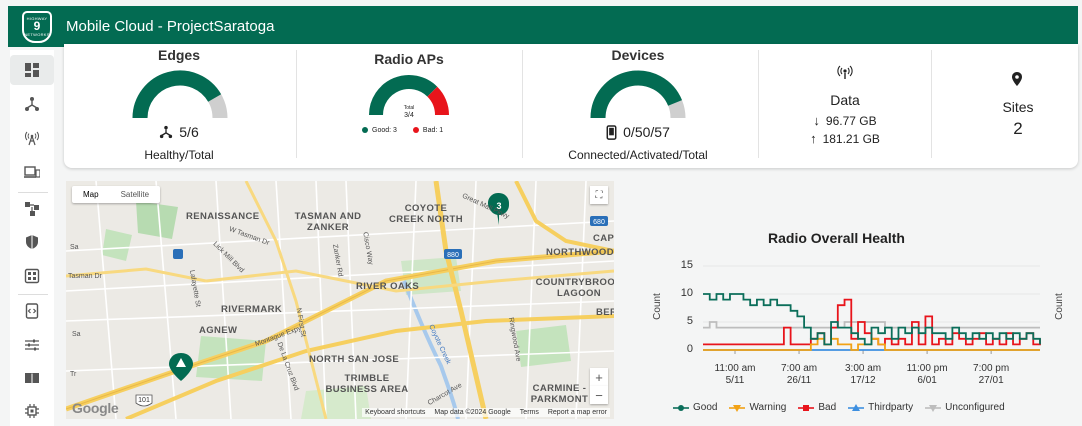  I want to click on street-label: Tr, so click(73, 374).